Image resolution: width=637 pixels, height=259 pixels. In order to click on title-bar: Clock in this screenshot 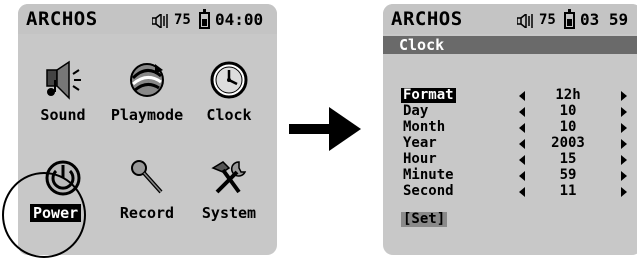, I will do `click(510, 45)`.